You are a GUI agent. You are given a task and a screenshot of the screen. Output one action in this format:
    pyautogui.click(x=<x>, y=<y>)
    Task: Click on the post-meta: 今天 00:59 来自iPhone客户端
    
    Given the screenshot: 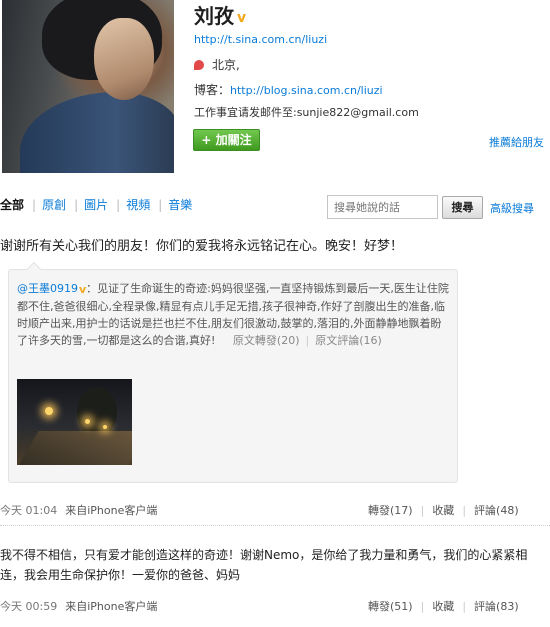 What is the action you would take?
    pyautogui.click(x=78, y=606)
    